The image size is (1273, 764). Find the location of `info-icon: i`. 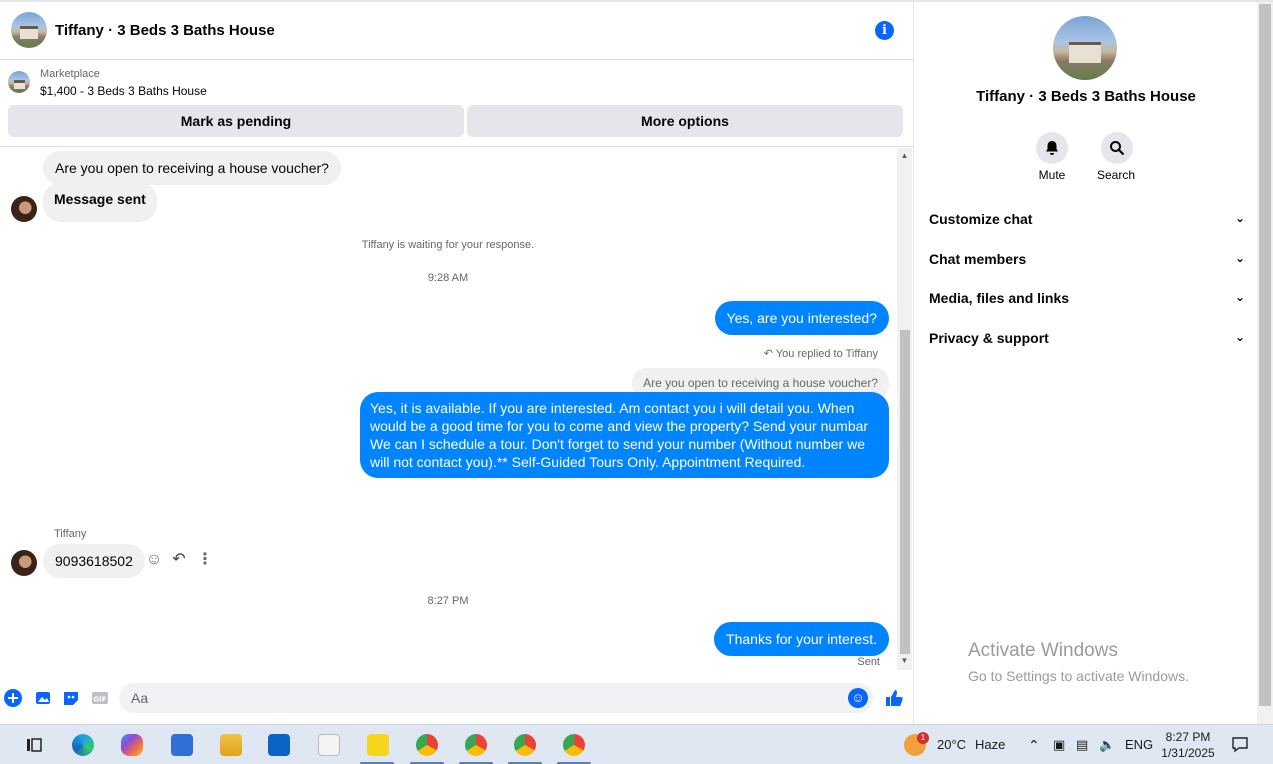

info-icon: i is located at coordinates (884, 30).